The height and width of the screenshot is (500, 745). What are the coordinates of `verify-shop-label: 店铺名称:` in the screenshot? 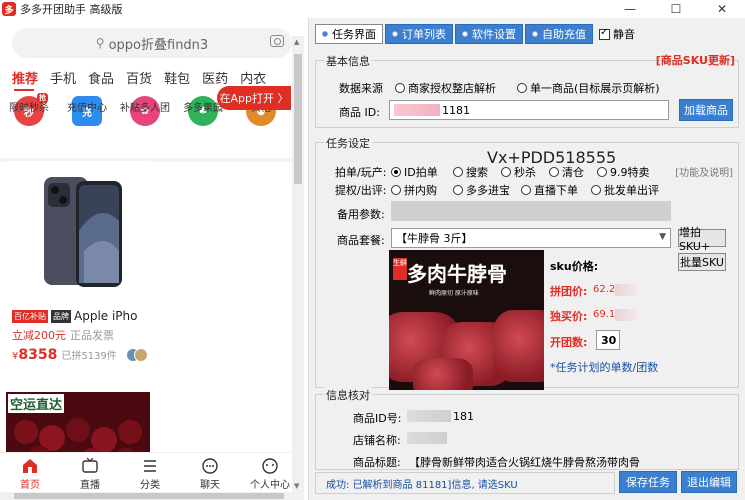 It's located at (377, 440).